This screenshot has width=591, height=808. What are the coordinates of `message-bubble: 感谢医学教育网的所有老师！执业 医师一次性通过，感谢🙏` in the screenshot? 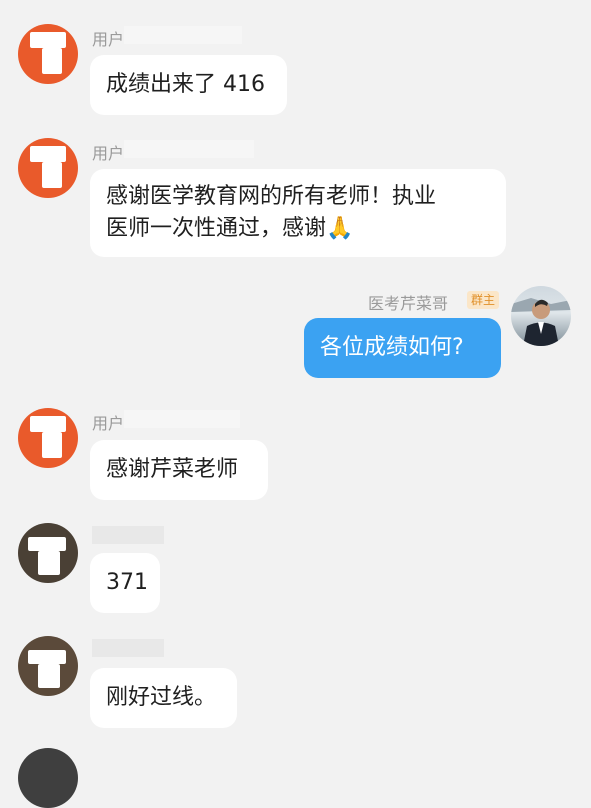 It's located at (298, 213).